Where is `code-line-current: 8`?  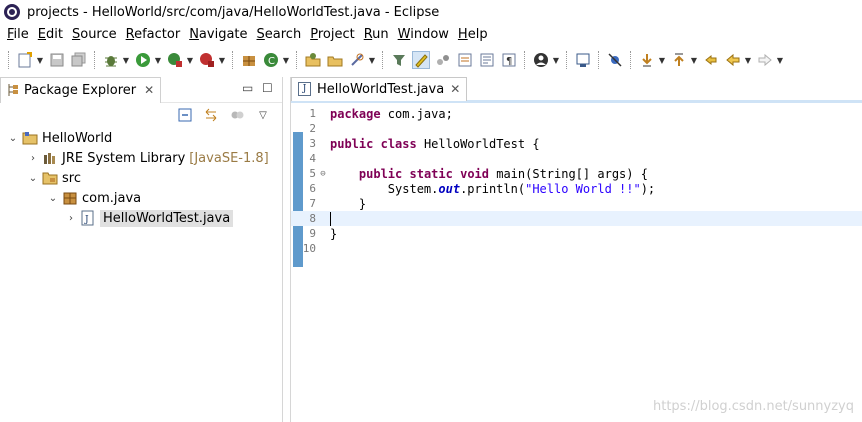 code-line-current: 8 is located at coordinates (576, 218).